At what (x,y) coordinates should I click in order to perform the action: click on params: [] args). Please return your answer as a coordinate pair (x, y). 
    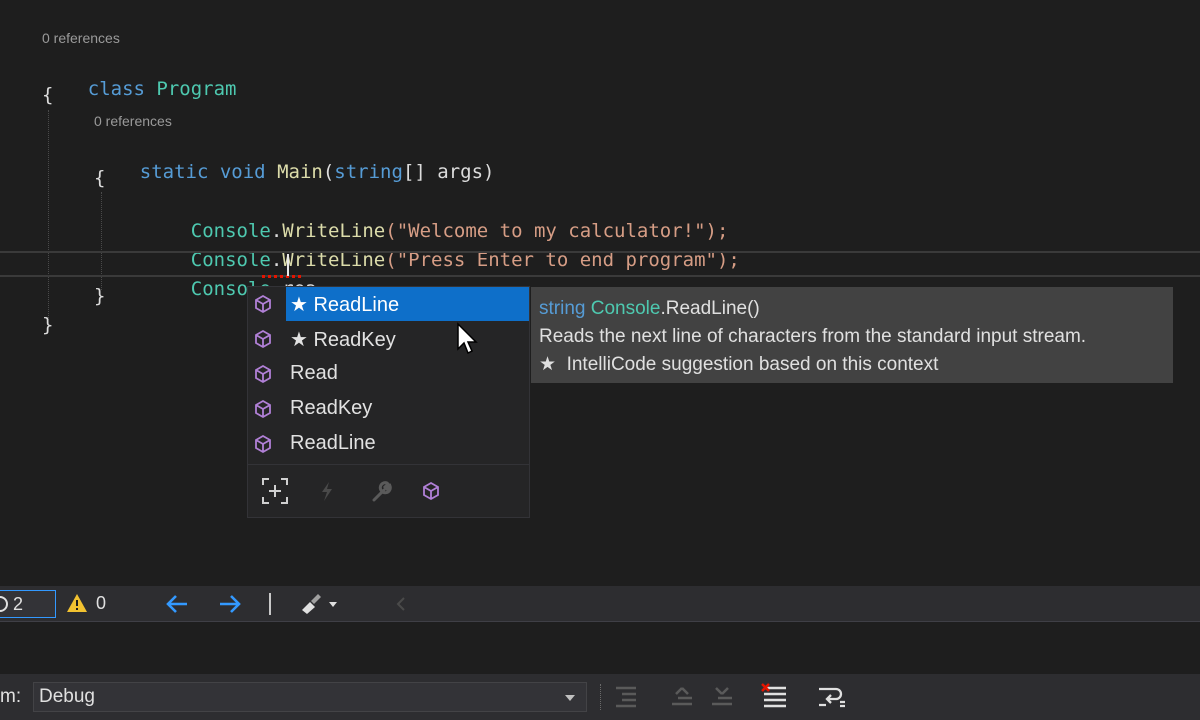
    Looking at the image, I should click on (448, 172).